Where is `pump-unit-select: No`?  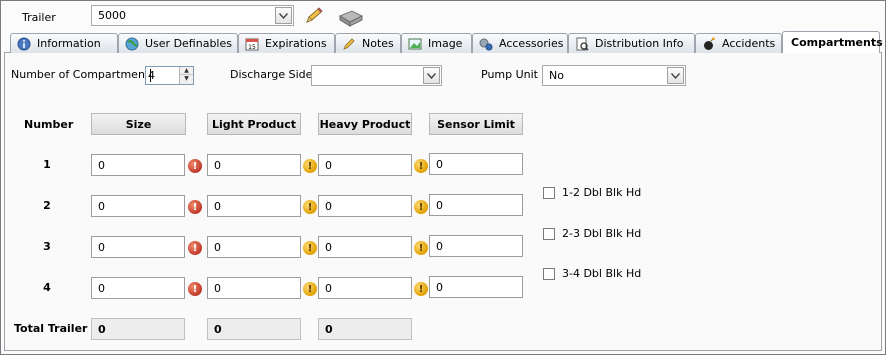 pump-unit-select: No is located at coordinates (614, 75).